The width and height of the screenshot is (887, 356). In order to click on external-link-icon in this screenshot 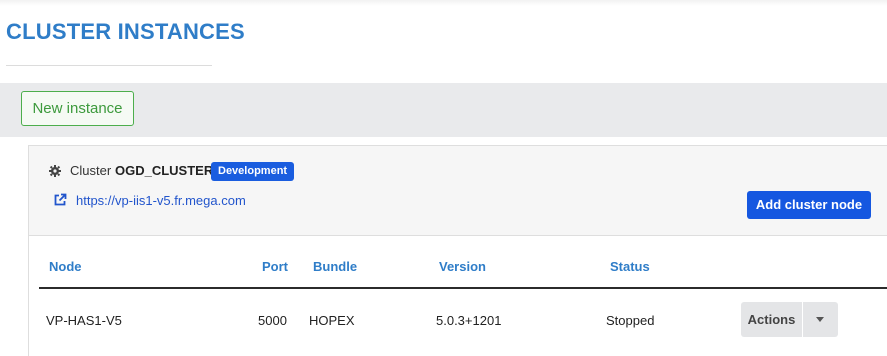, I will do `click(60, 200)`.